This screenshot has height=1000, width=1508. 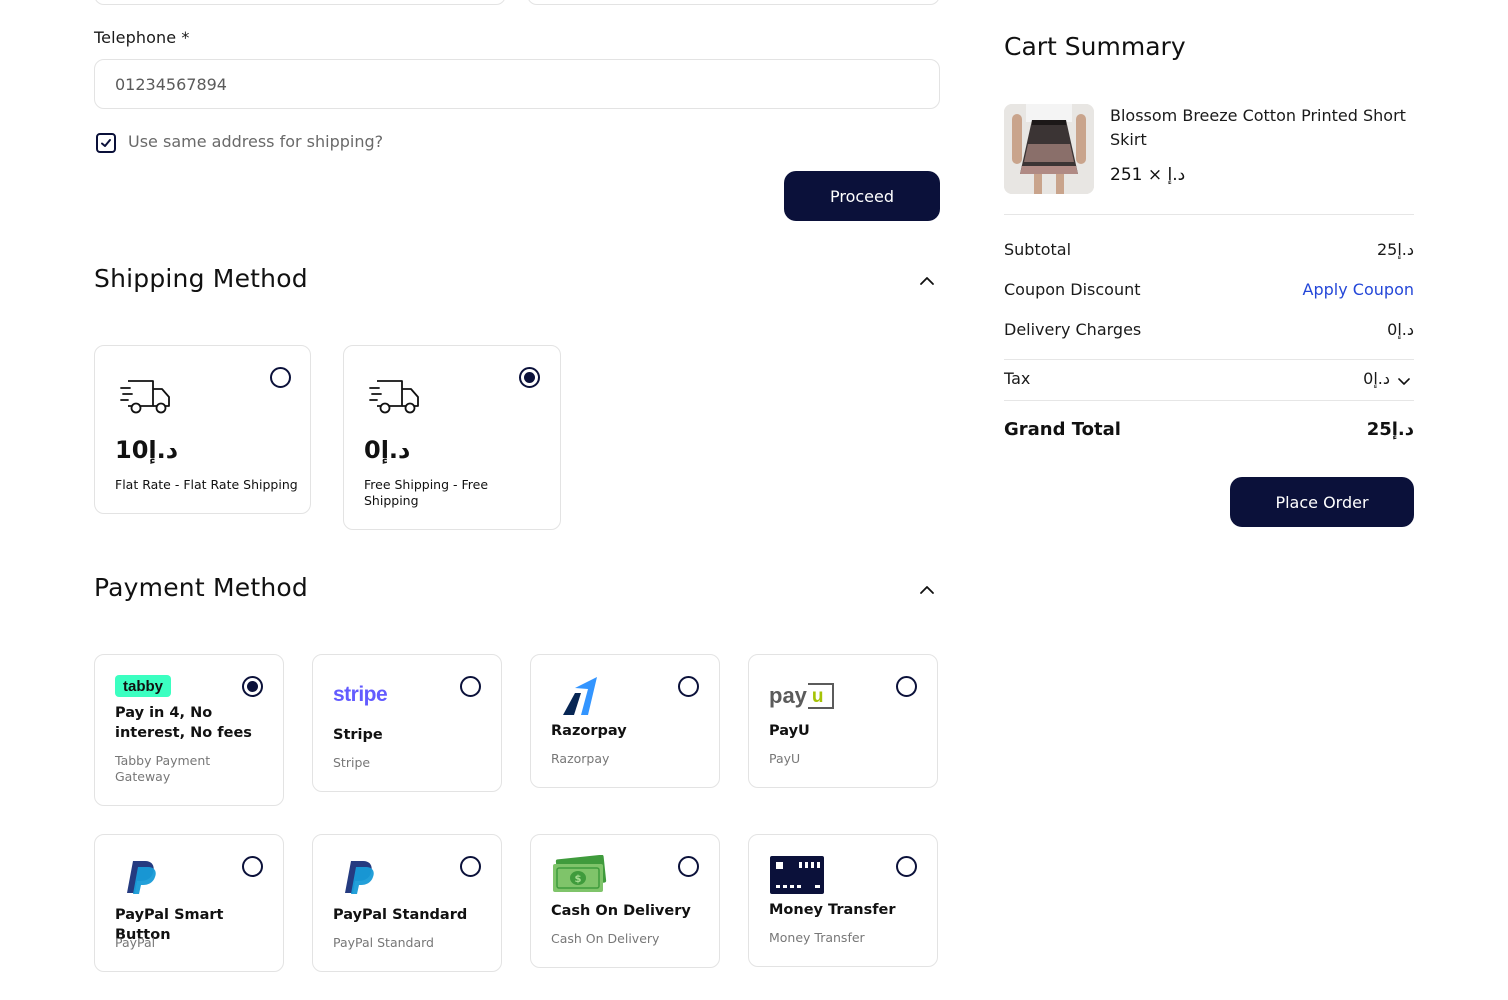 What do you see at coordinates (135, 942) in the screenshot?
I see `payment-subtitle: PayPal` at bounding box center [135, 942].